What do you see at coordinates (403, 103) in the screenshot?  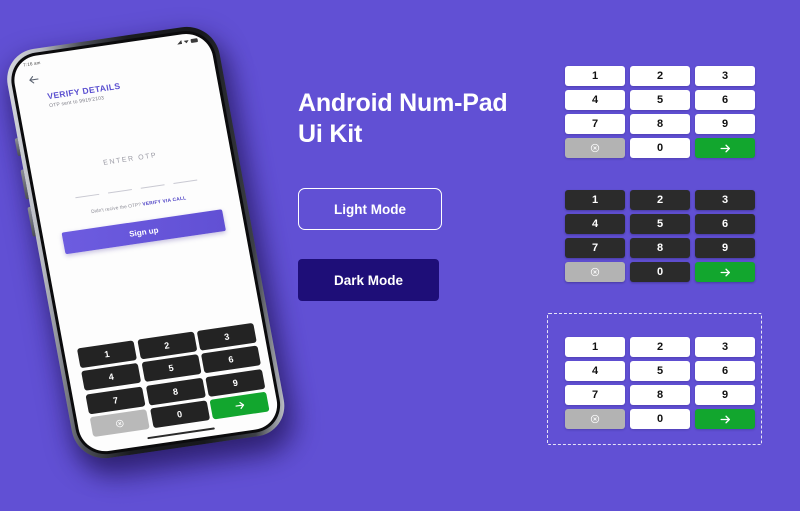 I see `page-title-line1: Android Num-Pad` at bounding box center [403, 103].